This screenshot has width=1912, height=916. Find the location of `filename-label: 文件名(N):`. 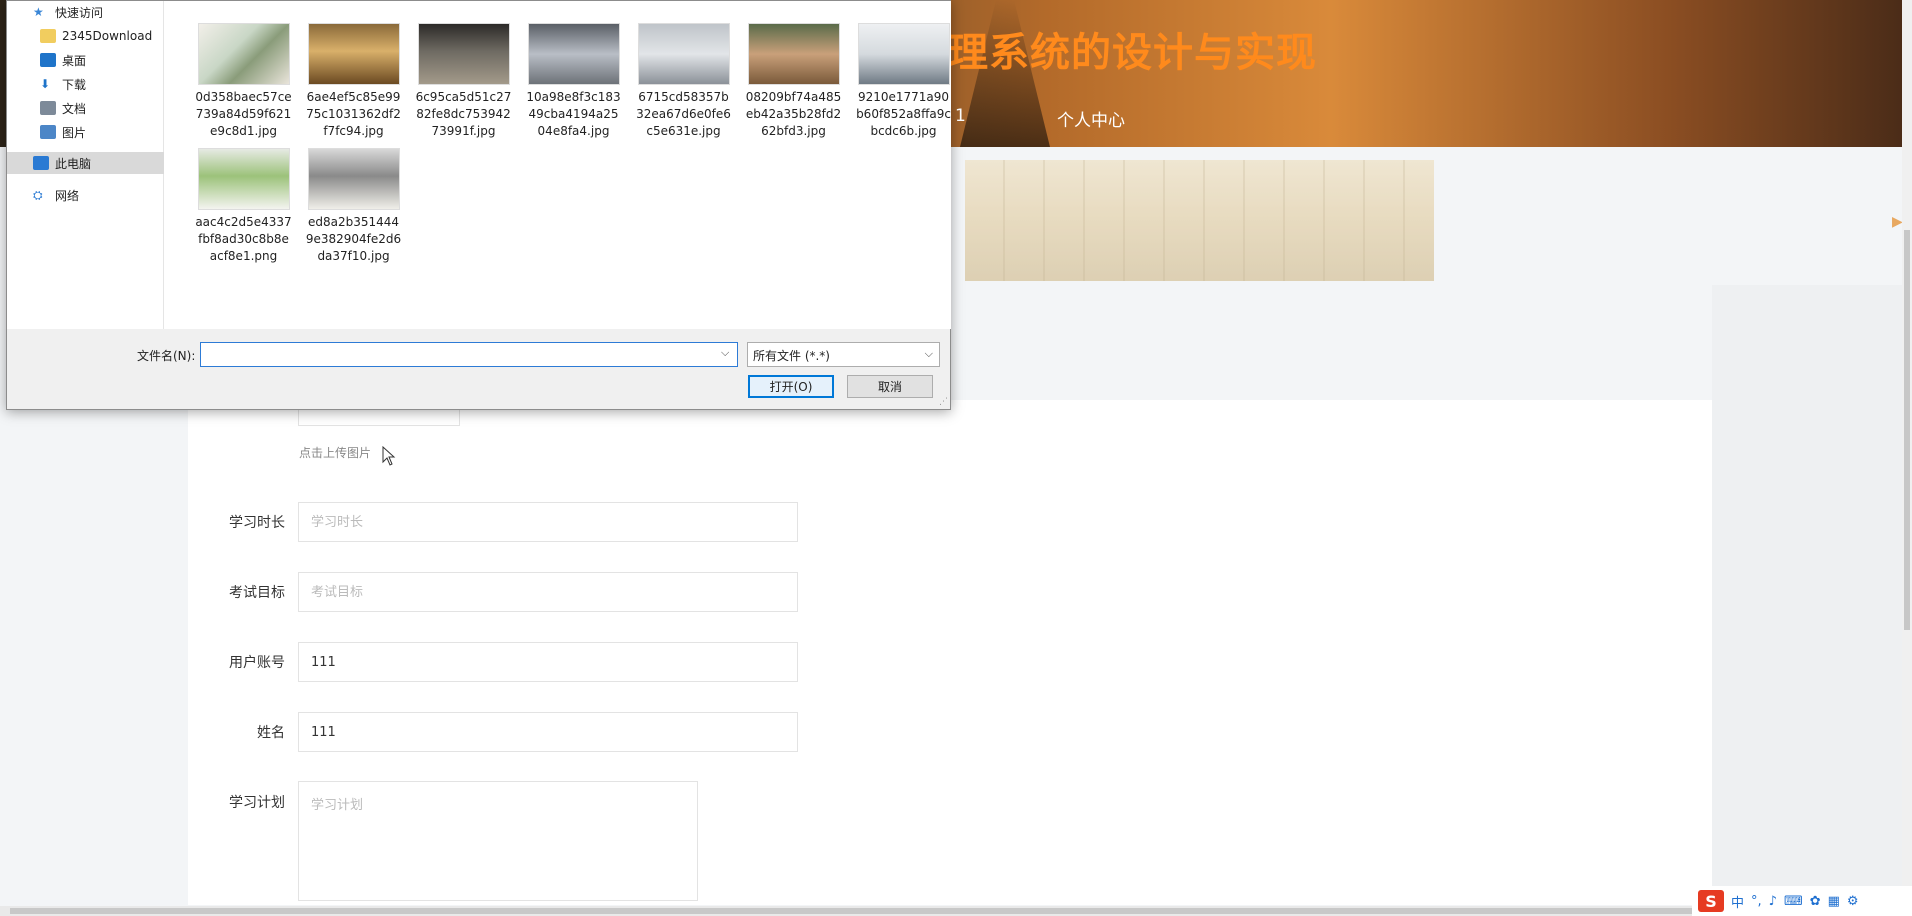

filename-label: 文件名(N): is located at coordinates (166, 356).